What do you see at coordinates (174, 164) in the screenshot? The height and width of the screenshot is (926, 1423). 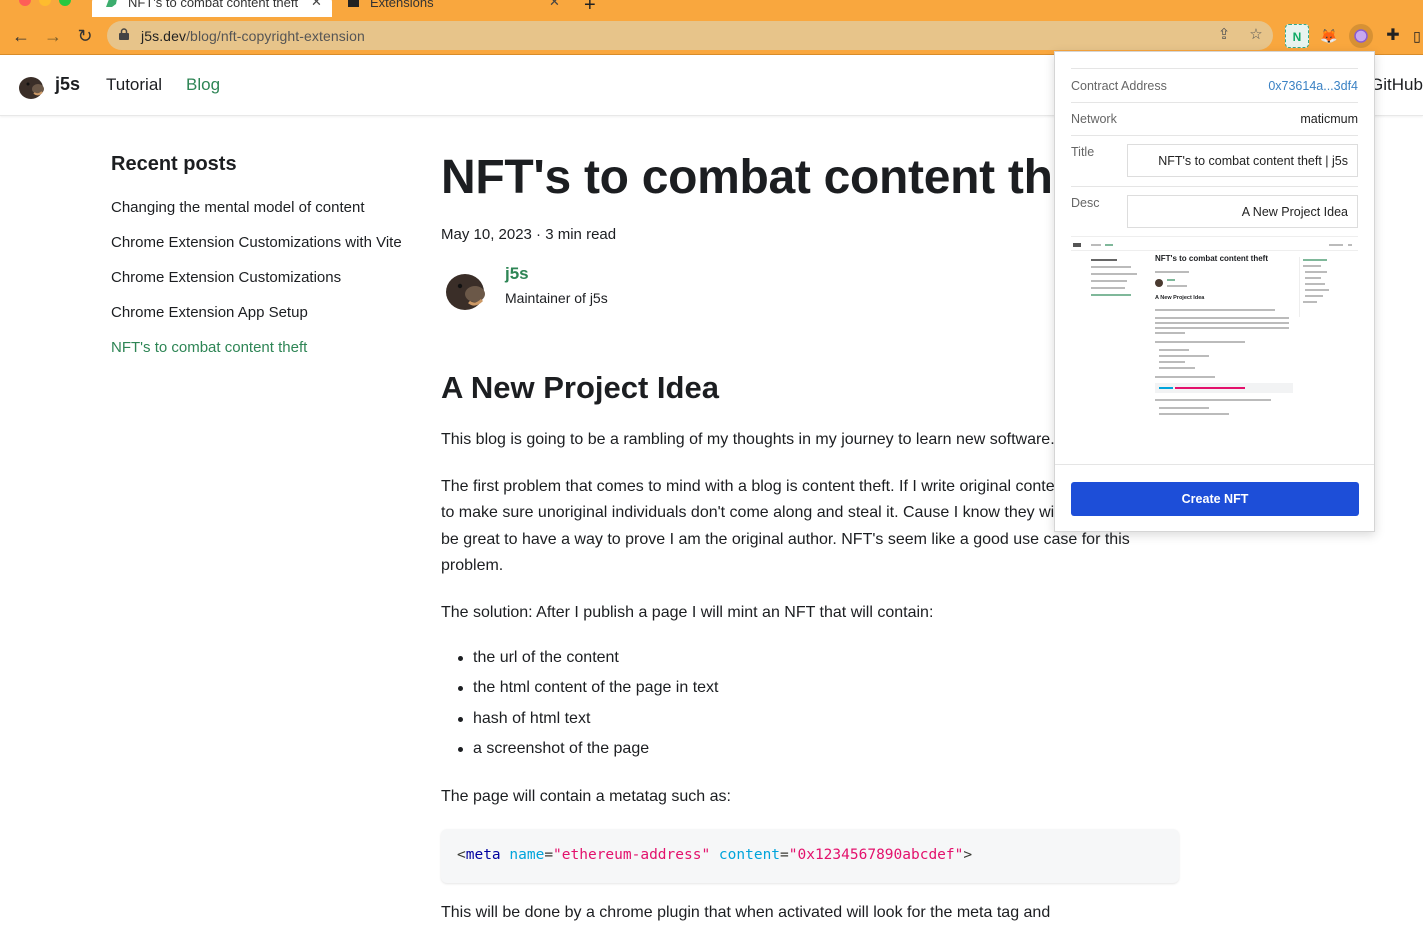 I see `sidebar-title: Recent posts` at bounding box center [174, 164].